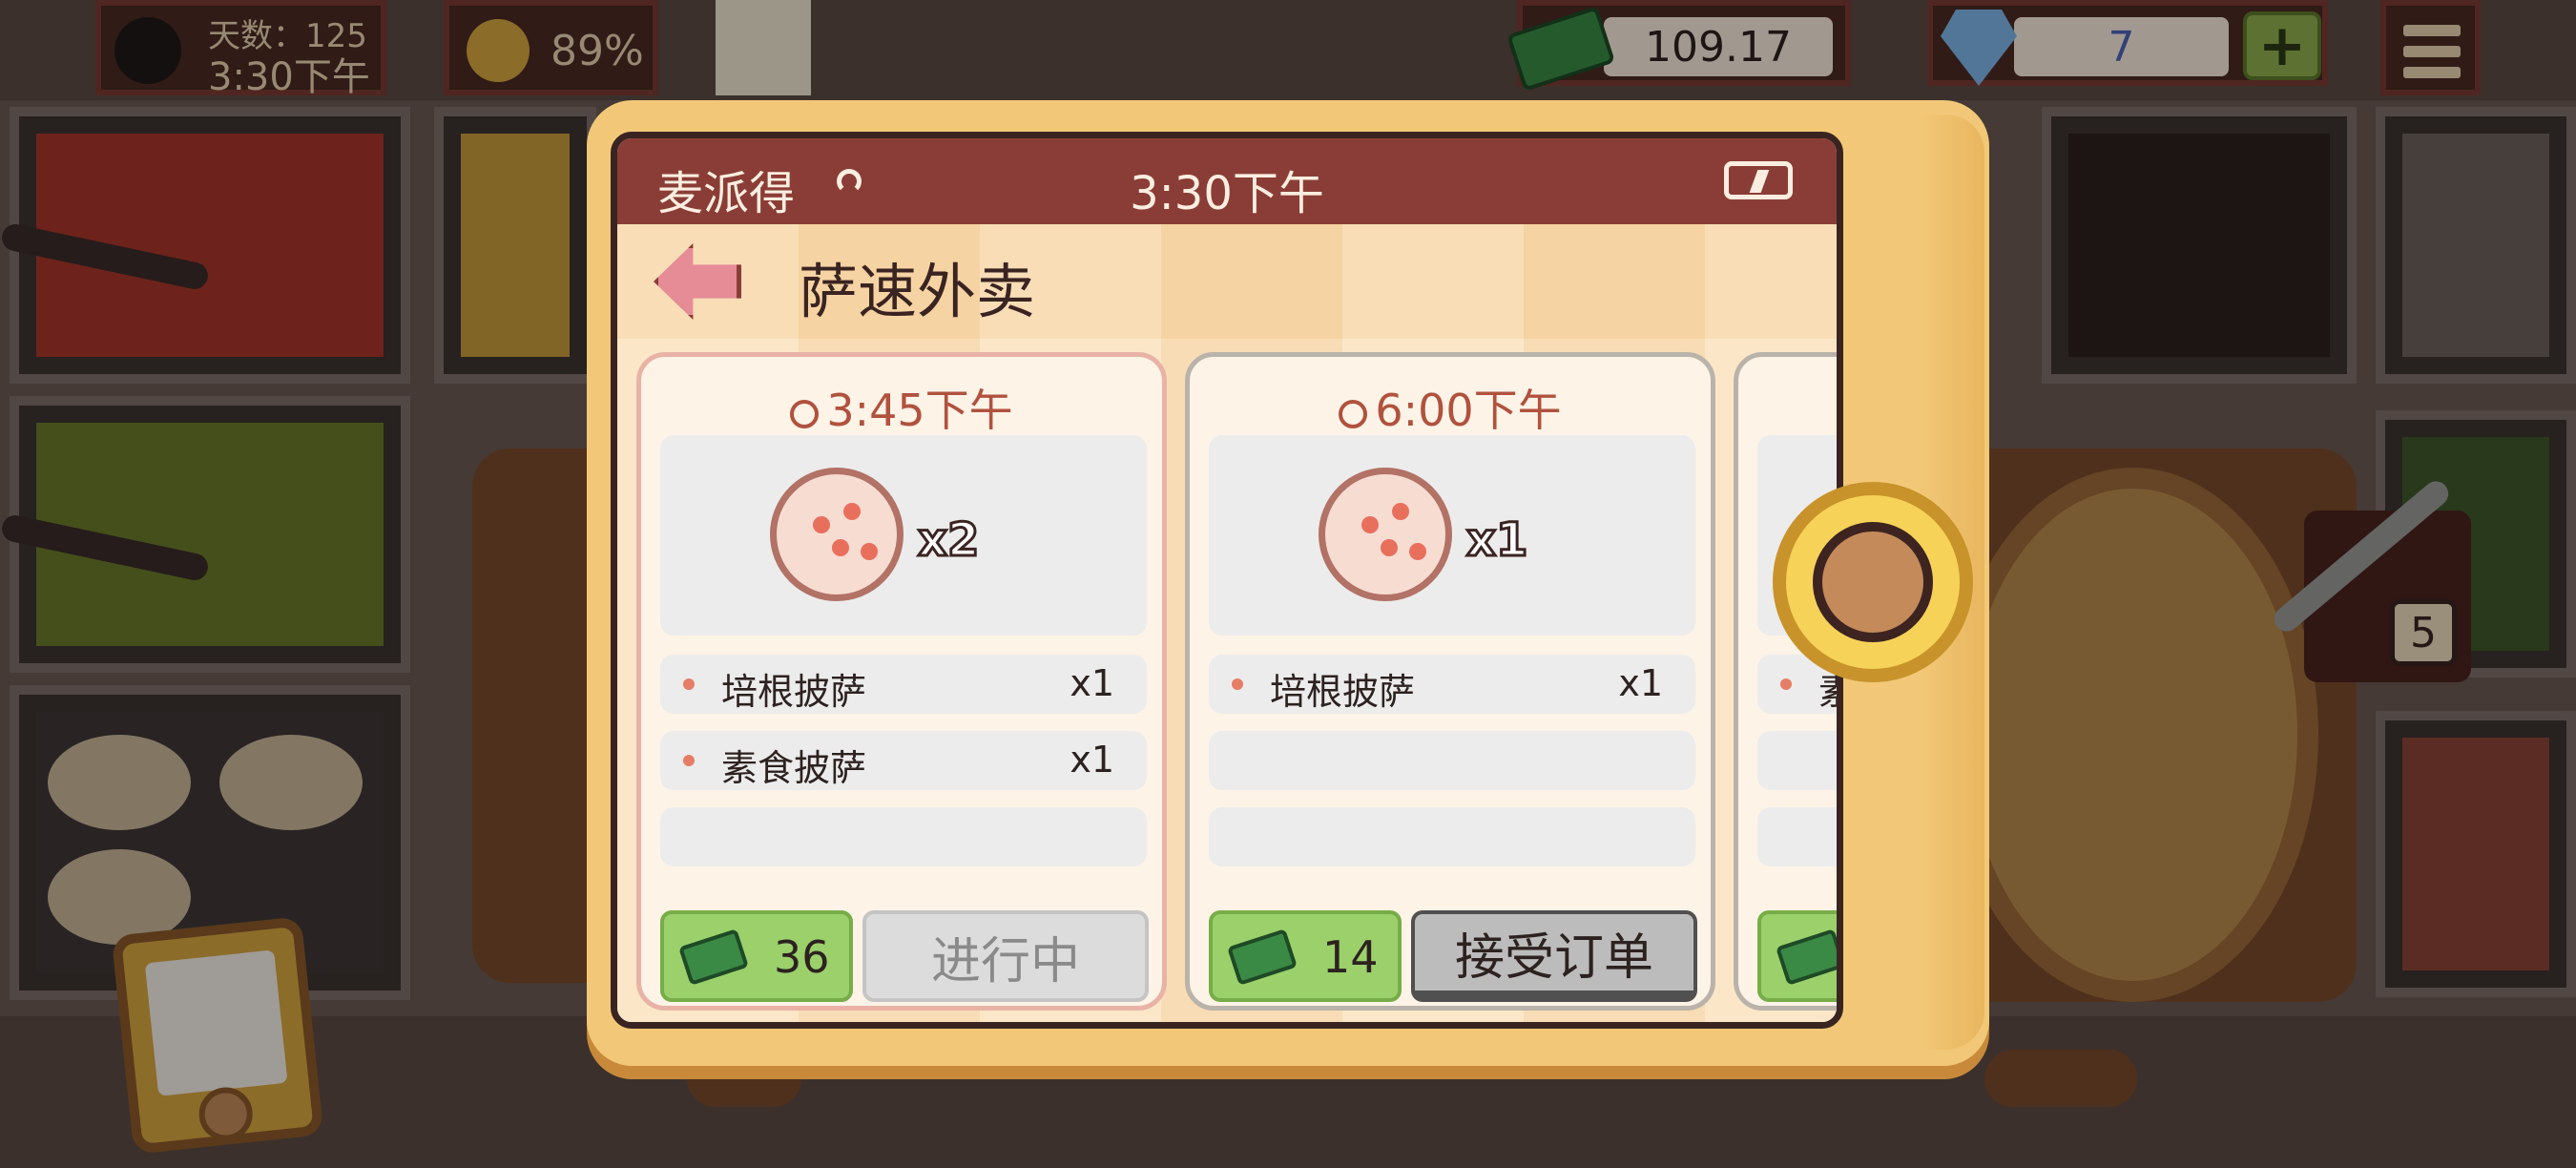 This screenshot has height=1168, width=2576. Describe the element at coordinates (1554, 956) in the screenshot. I see `accept-order-button: 接受订单` at that location.